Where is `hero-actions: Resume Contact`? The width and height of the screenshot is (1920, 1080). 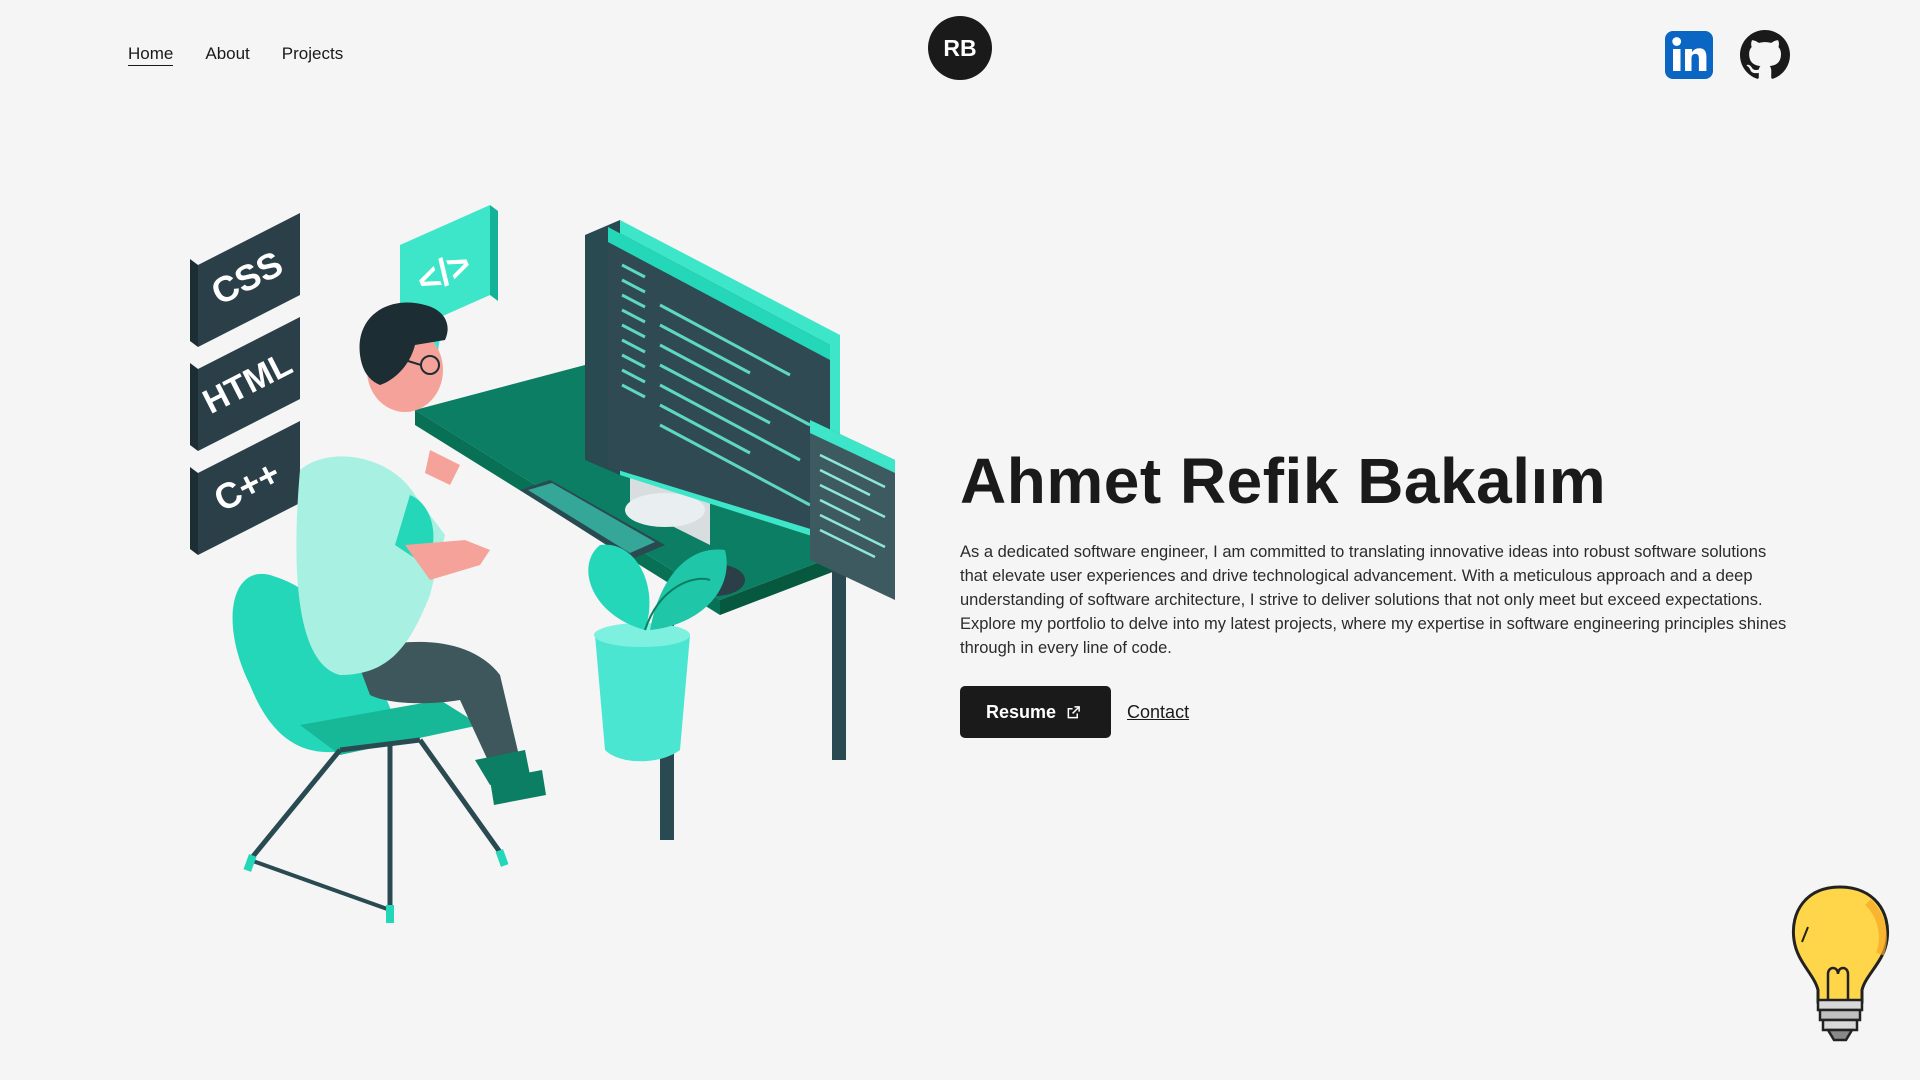 hero-actions: Resume Contact is located at coordinates (1375, 712).